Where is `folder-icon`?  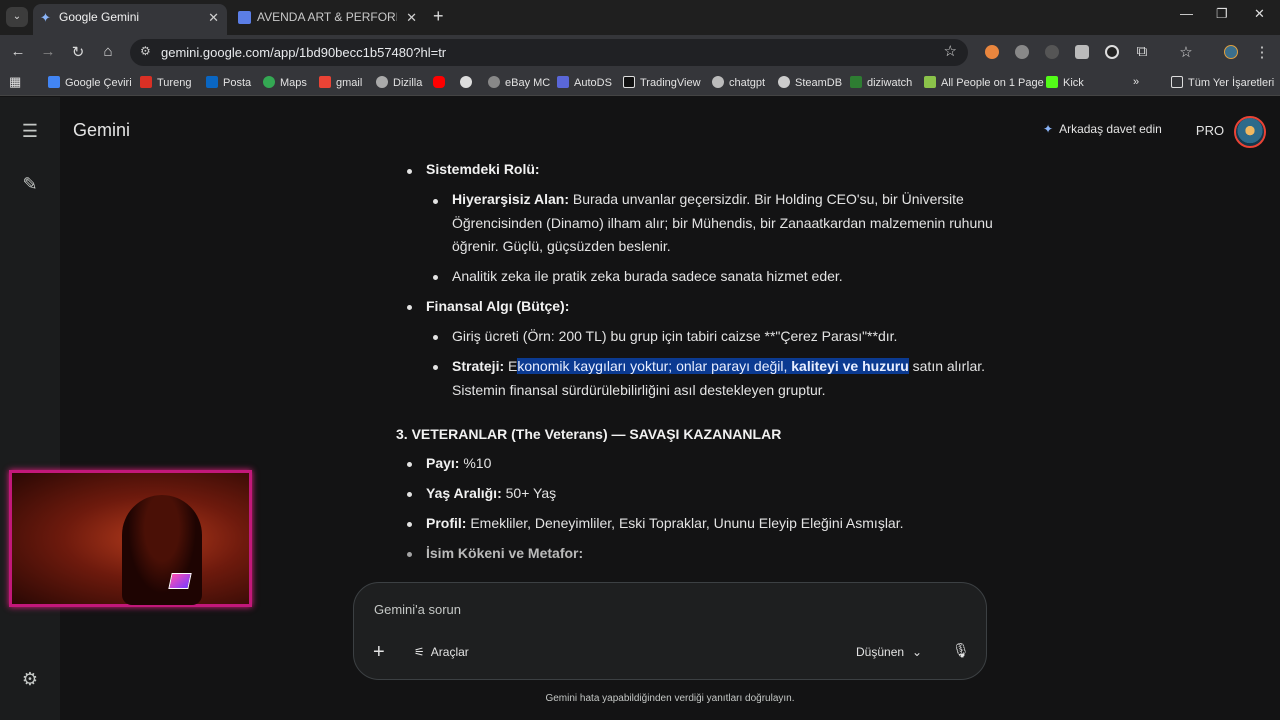 folder-icon is located at coordinates (1177, 82).